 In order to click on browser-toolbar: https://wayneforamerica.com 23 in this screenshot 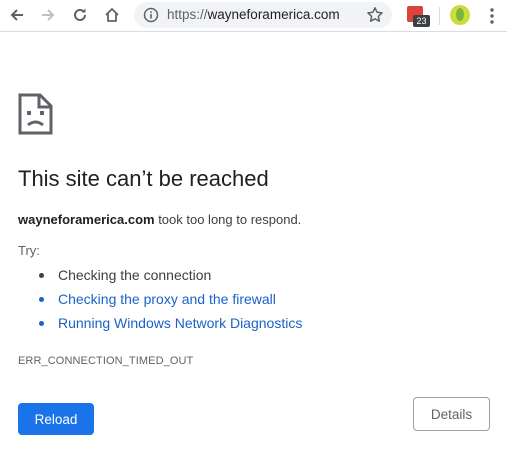, I will do `click(253, 16)`.